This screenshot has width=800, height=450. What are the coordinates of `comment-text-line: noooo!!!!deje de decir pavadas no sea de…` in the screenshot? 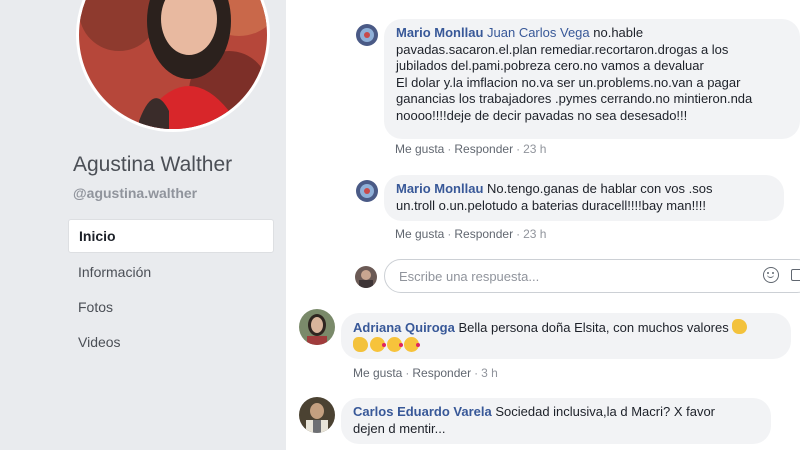 It's located at (542, 115).